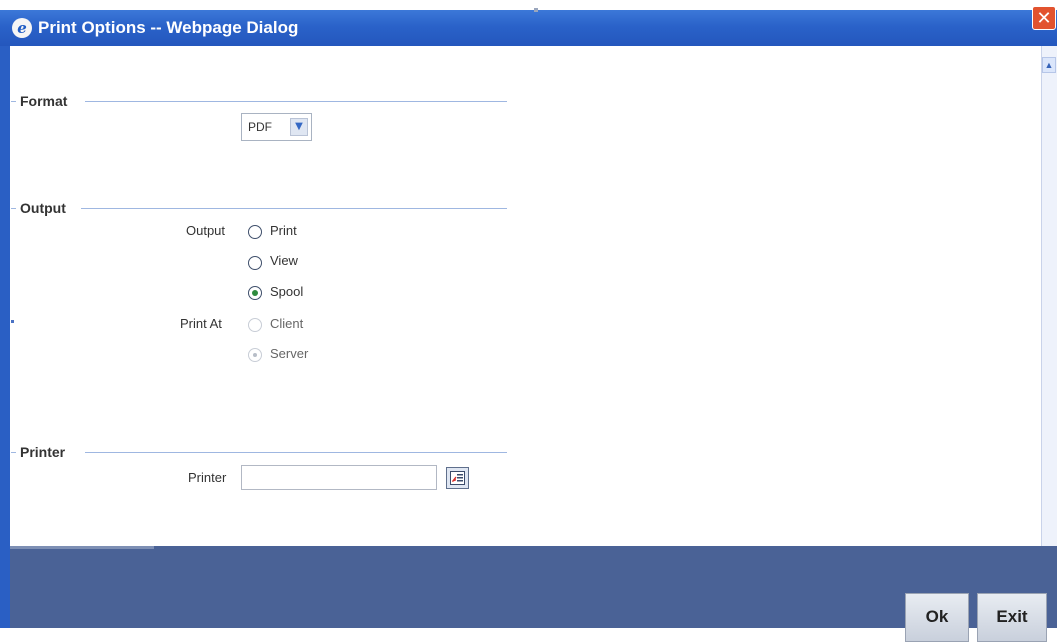 This screenshot has height=642, width=1057. I want to click on radio-client-label: Client, so click(287, 323).